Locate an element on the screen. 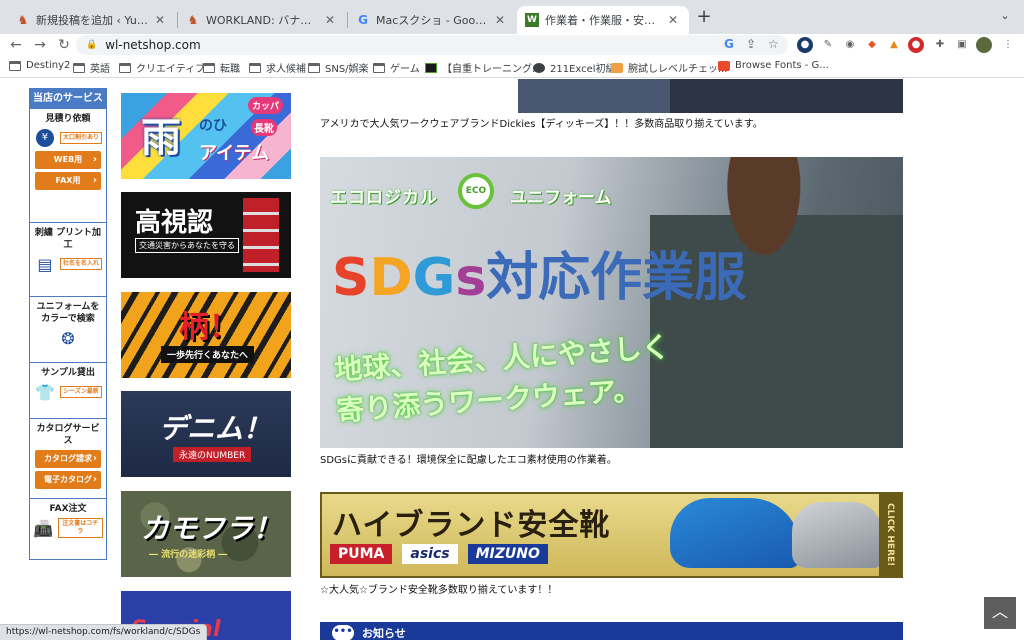  site-icon is located at coordinates (431, 67).